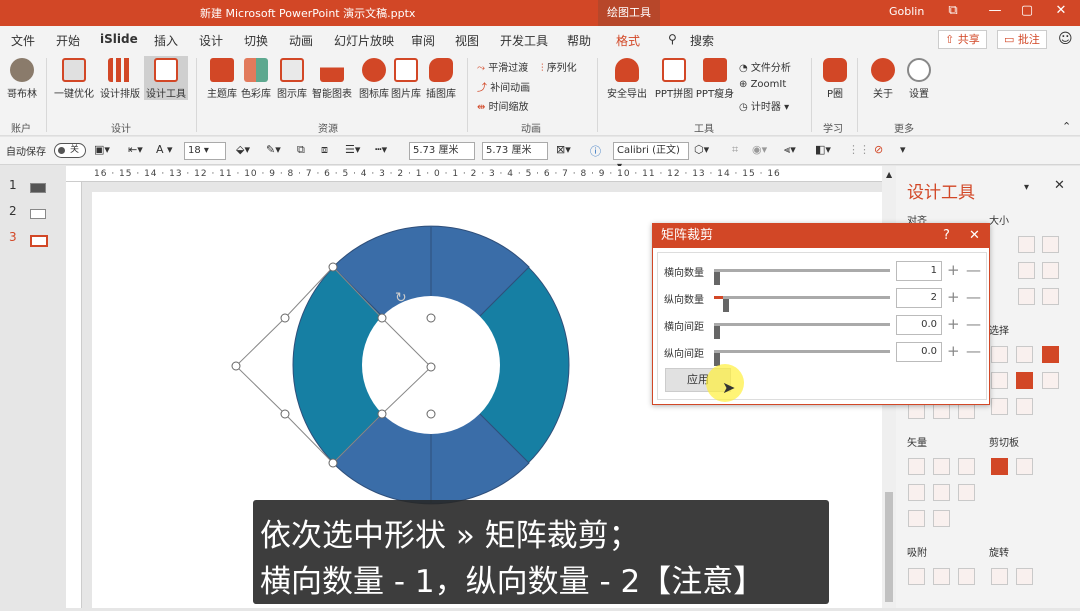 The height and width of the screenshot is (611, 1080). Describe the element at coordinates (423, 40) in the screenshot. I see `tab-review: 审阅` at that location.